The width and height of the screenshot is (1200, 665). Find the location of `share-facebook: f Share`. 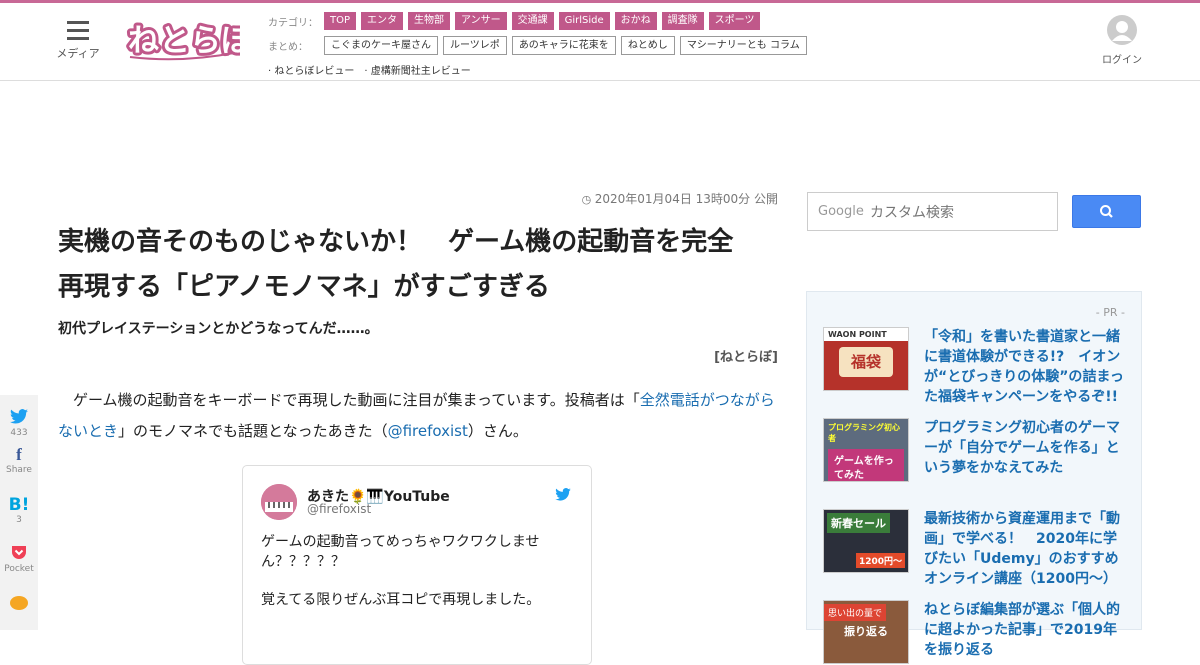

share-facebook: f Share is located at coordinates (19, 470).